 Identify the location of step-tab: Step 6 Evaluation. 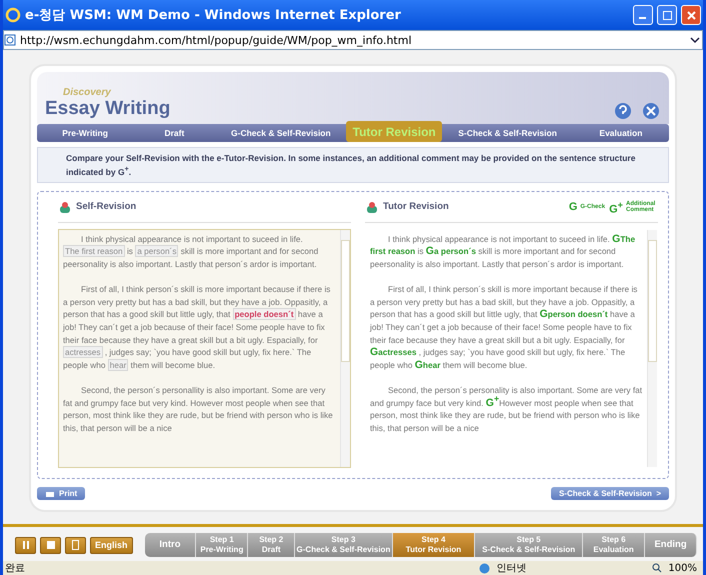
(614, 545).